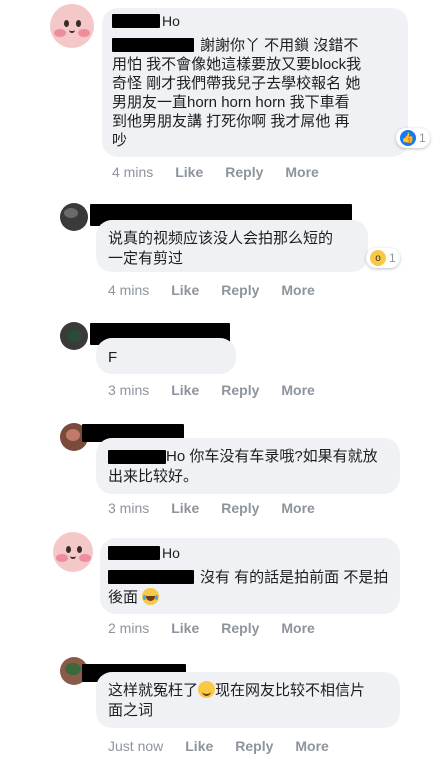 The image size is (443, 758). I want to click on comment-line: 後面, so click(134, 597).